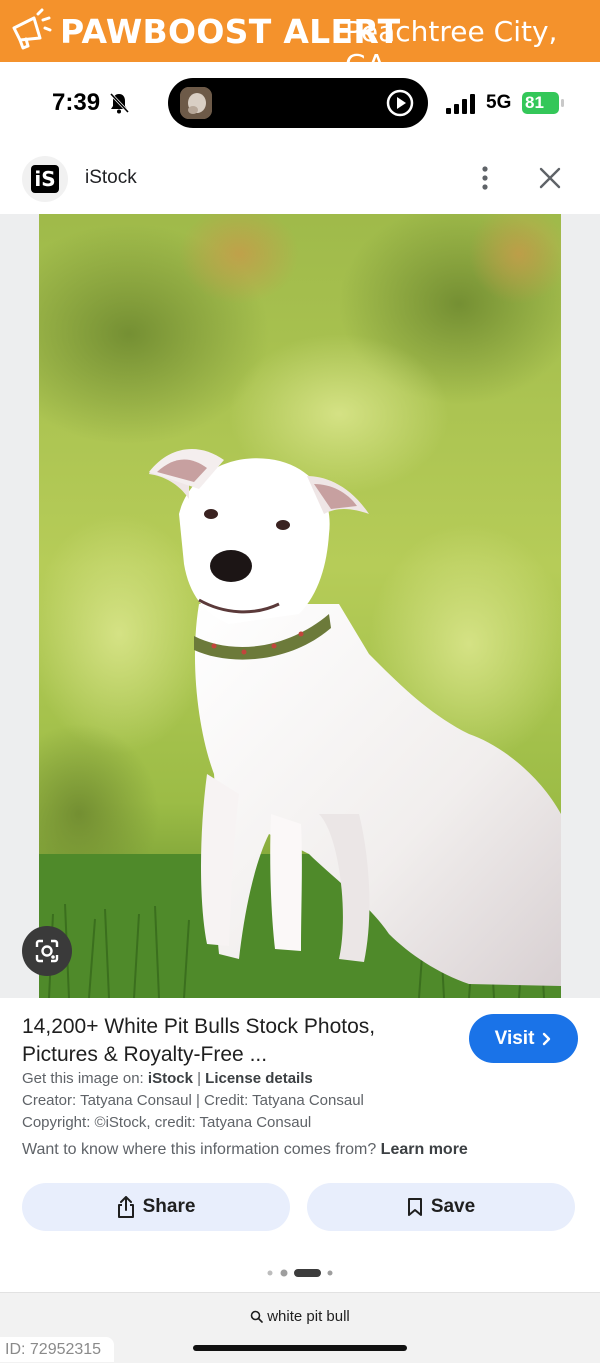  I want to click on battery-percent: 81, so click(534, 102).